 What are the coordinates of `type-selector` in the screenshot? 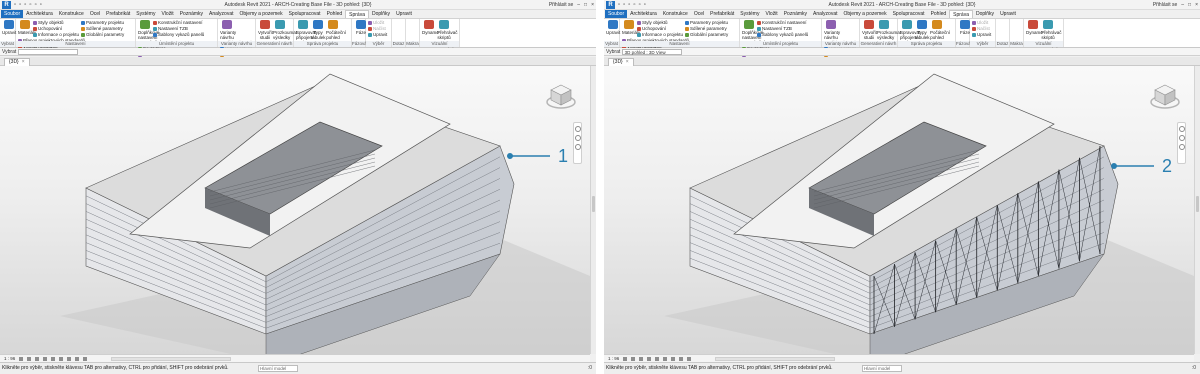 It's located at (47, 51).